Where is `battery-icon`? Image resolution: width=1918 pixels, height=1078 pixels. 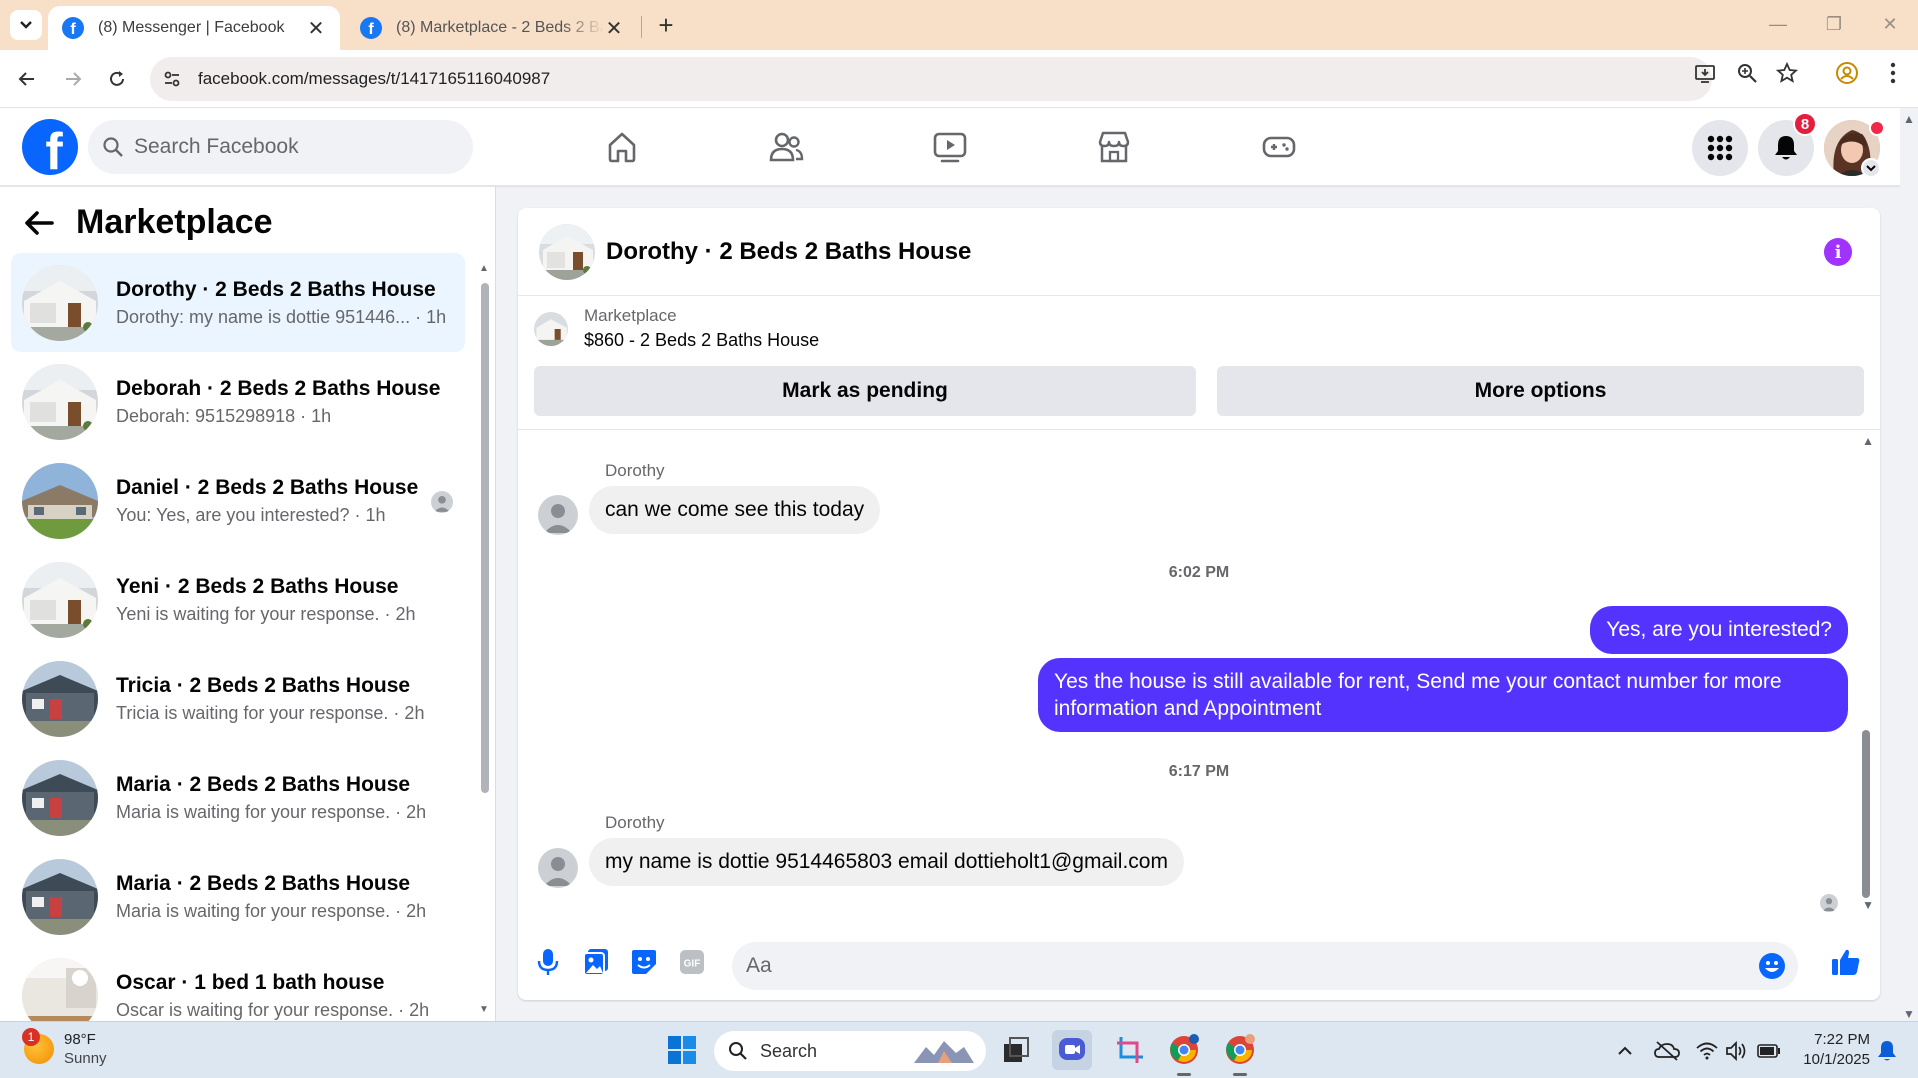 battery-icon is located at coordinates (1769, 1051).